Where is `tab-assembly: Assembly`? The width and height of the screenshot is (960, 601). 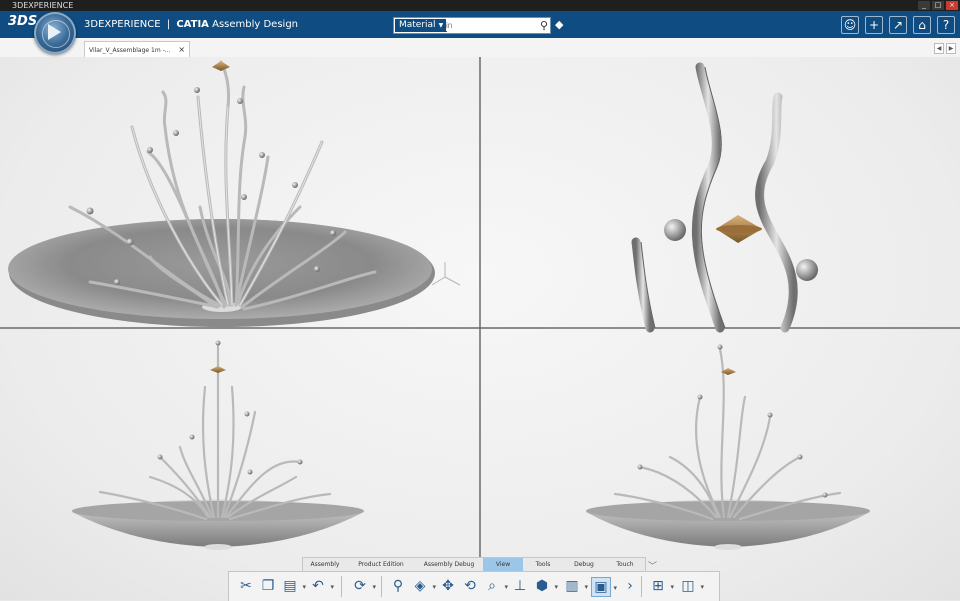
tab-assembly: Assembly is located at coordinates (325, 565).